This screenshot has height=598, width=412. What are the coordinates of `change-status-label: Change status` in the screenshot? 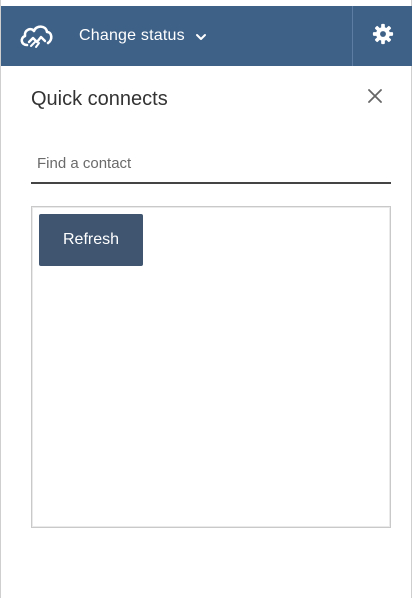 It's located at (132, 35).